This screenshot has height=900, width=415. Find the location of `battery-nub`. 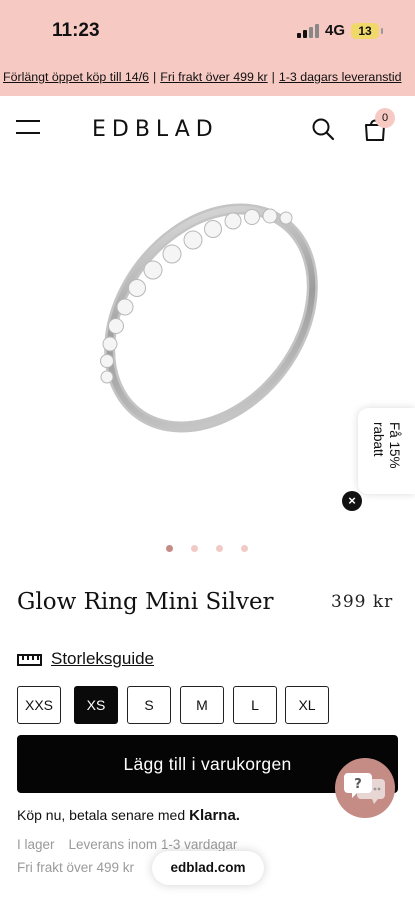

battery-nub is located at coordinates (382, 31).